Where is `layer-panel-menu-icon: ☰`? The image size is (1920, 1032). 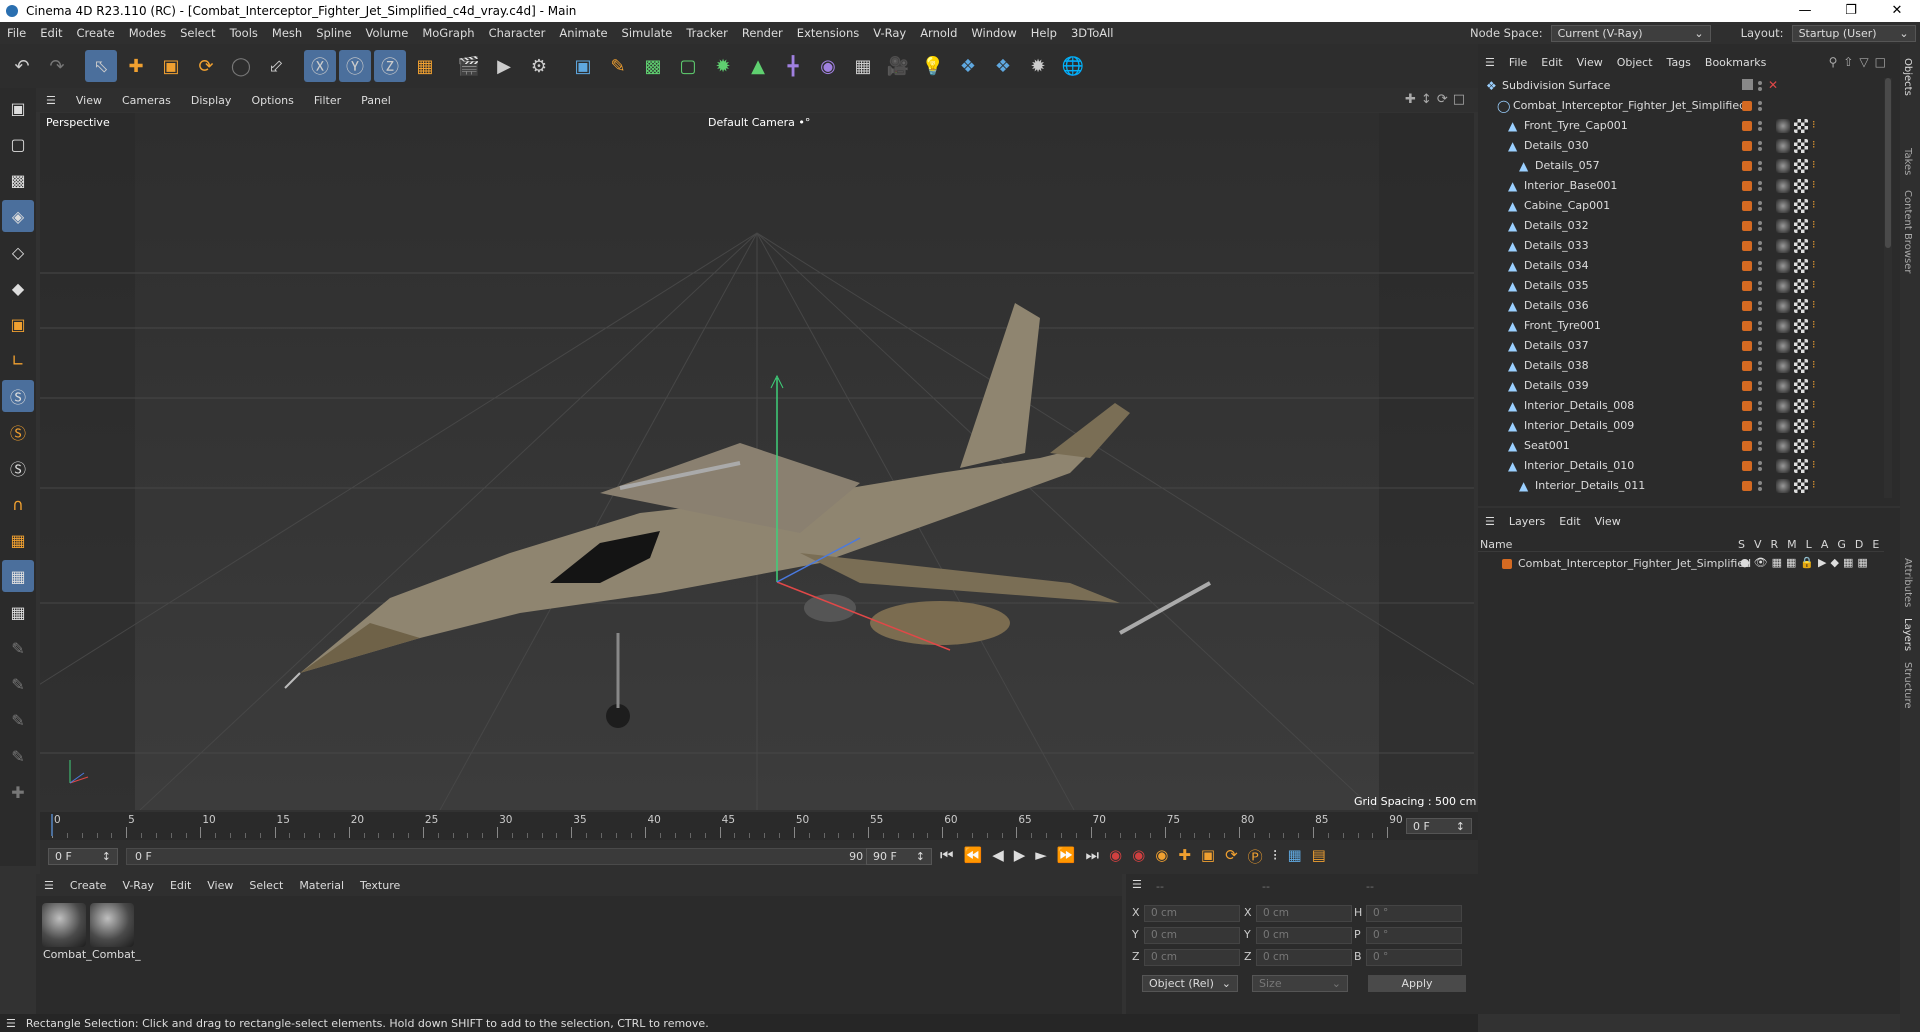
layer-panel-menu-icon: ☰ is located at coordinates (1490, 521).